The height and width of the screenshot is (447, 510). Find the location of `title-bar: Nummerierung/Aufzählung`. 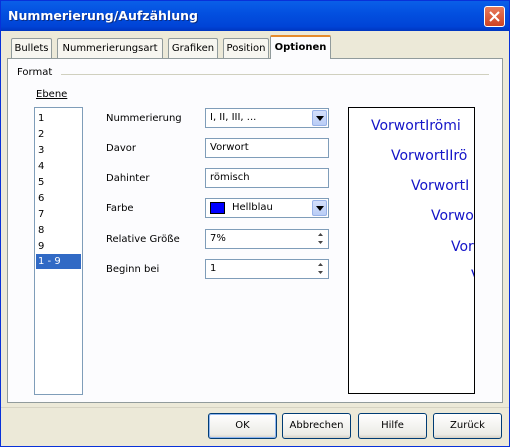

title-bar: Nummerierung/Aufzählung is located at coordinates (255, 16).